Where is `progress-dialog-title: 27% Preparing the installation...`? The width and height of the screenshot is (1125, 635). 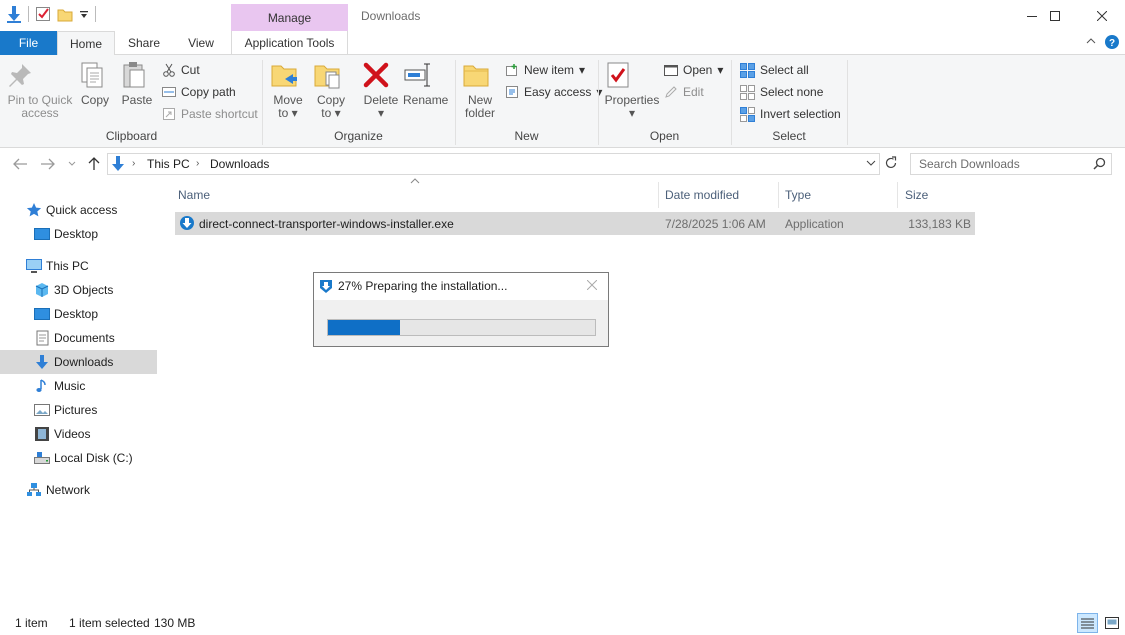
progress-dialog-title: 27% Preparing the installation... is located at coordinates (423, 286).